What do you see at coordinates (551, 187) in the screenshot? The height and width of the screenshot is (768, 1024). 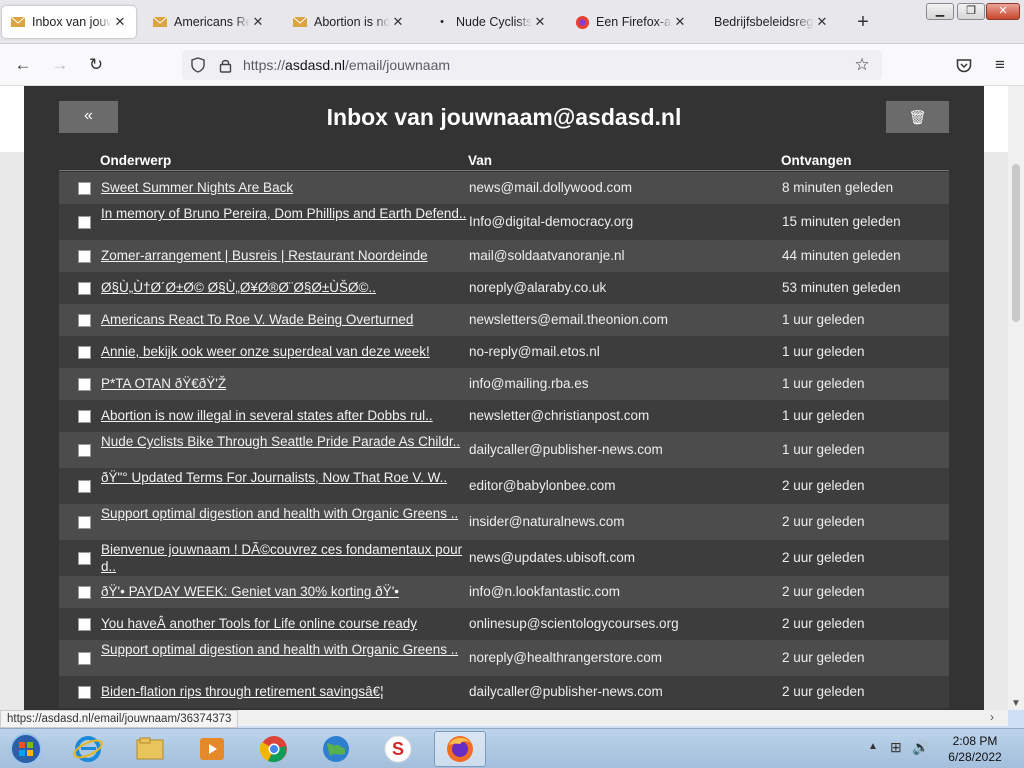 I see `email-sender: news@mail.dollywood.com` at bounding box center [551, 187].